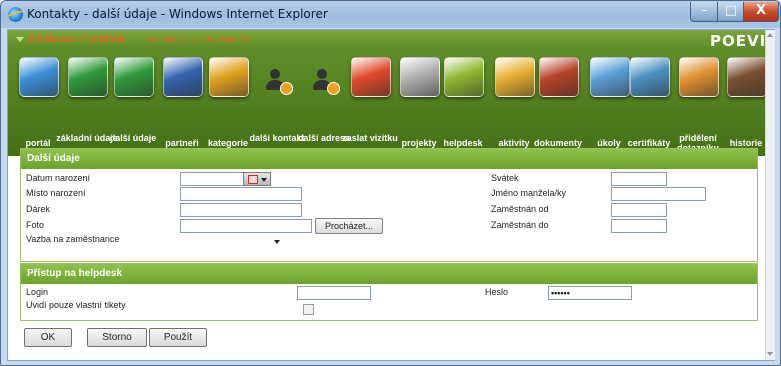 The height and width of the screenshot is (366, 781). I want to click on contact-company: Homolo, s.r.o. / Prodejna ČR, so click(199, 39).